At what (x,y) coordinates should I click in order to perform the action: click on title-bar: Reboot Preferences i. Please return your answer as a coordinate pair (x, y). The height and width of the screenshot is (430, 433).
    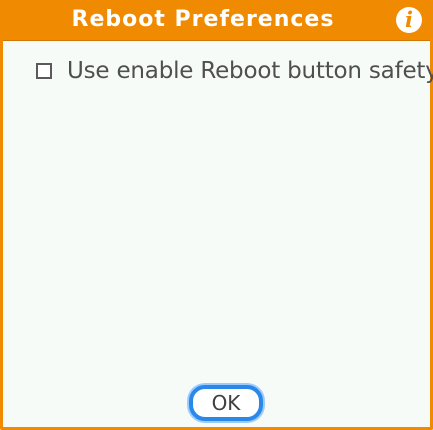
    Looking at the image, I should click on (216, 20).